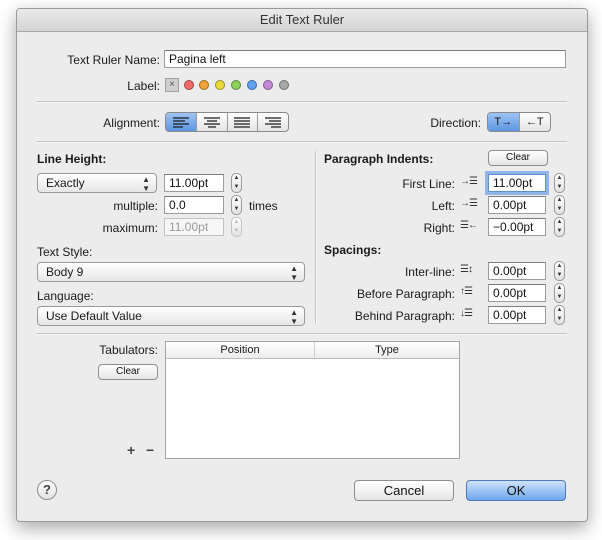 This screenshot has width=602, height=540. Describe the element at coordinates (130, 228) in the screenshot. I see `maximum-label: maximum:` at that location.